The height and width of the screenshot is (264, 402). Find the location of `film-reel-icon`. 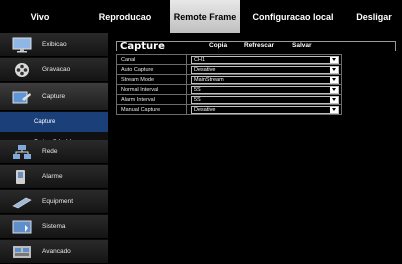

film-reel-icon is located at coordinates (22, 69).